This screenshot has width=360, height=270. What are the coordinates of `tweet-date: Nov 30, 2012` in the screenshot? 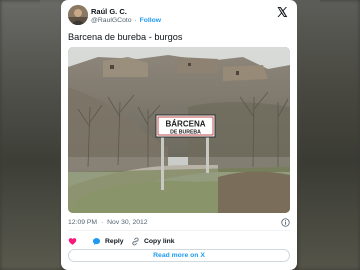 It's located at (127, 222).